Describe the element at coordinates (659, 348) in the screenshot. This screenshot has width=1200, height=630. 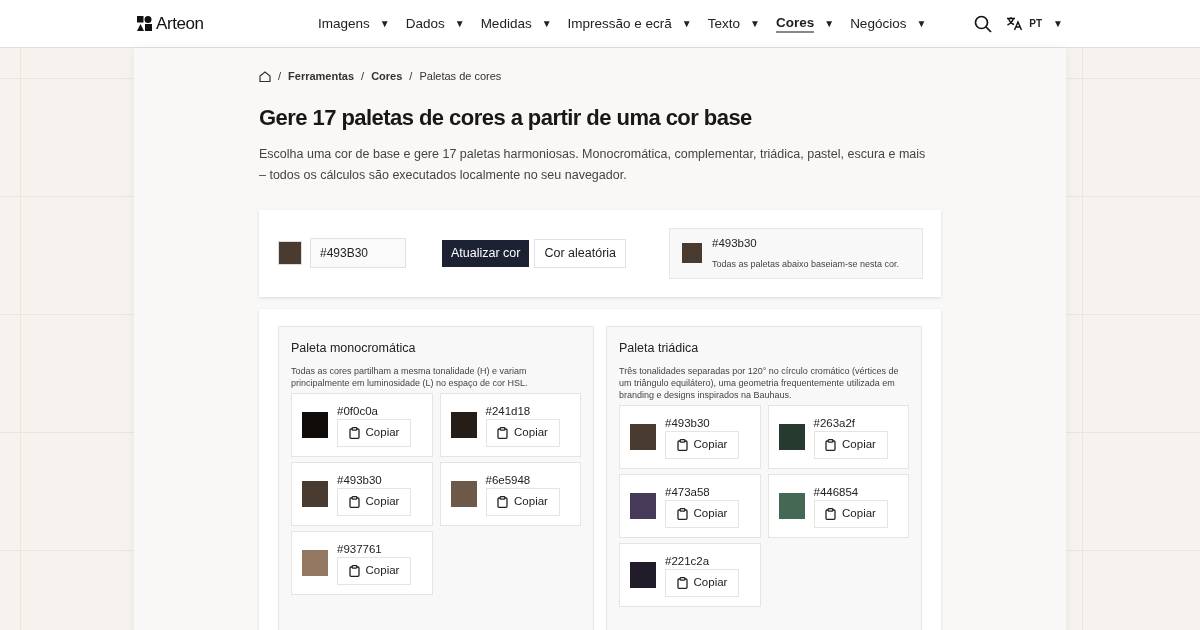
I see `palette-title: Paleta triádica` at that location.